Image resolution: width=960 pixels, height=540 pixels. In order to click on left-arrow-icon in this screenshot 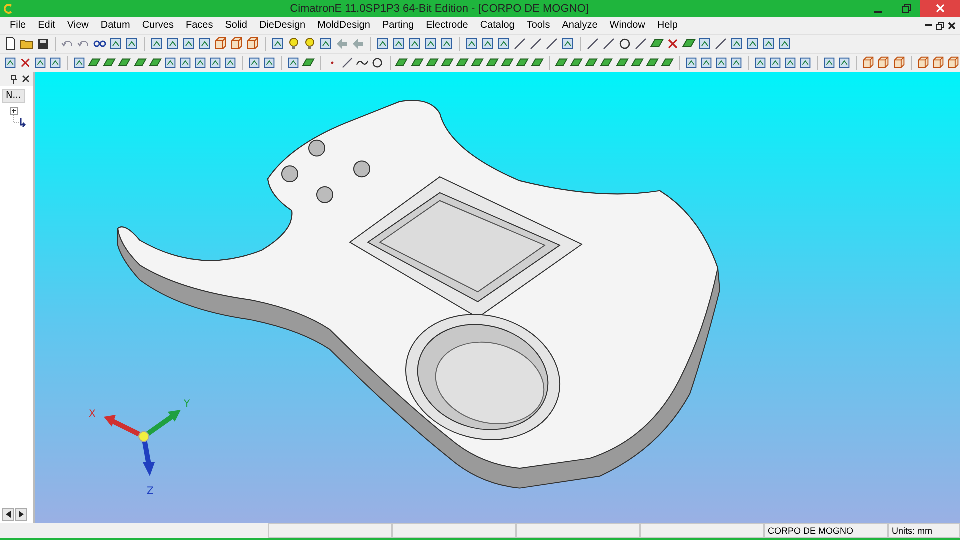, I will do `click(8, 514)`.